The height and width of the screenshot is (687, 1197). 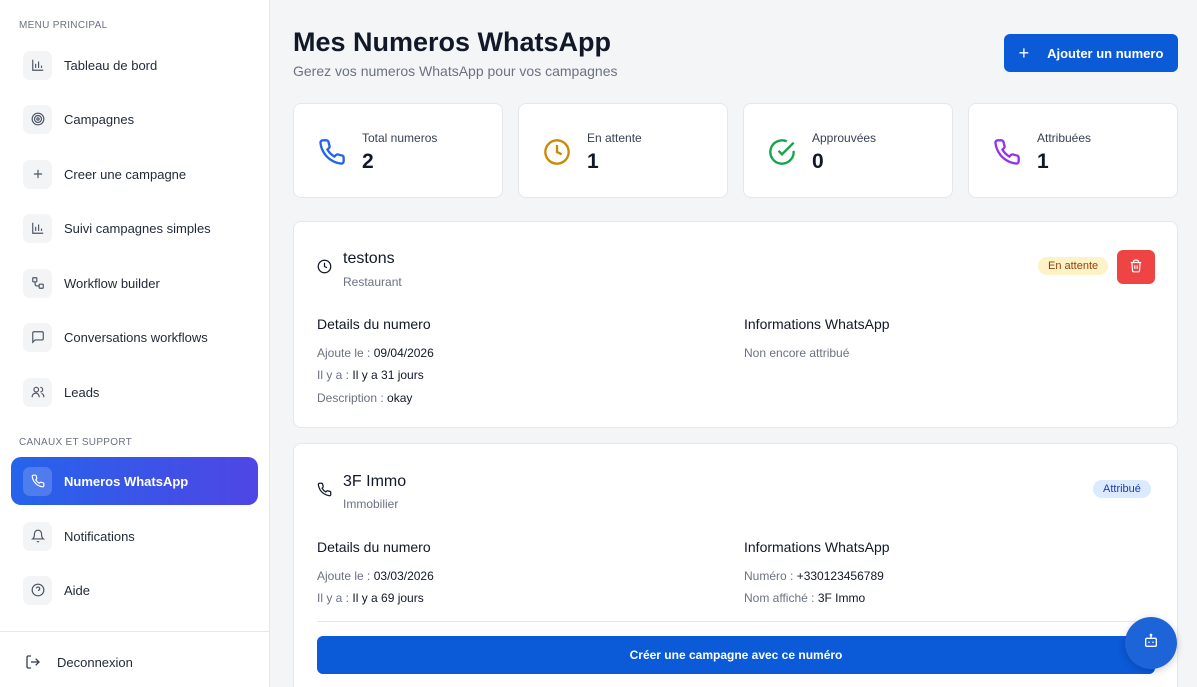 I want to click on bell-icon, so click(x=37, y=536).